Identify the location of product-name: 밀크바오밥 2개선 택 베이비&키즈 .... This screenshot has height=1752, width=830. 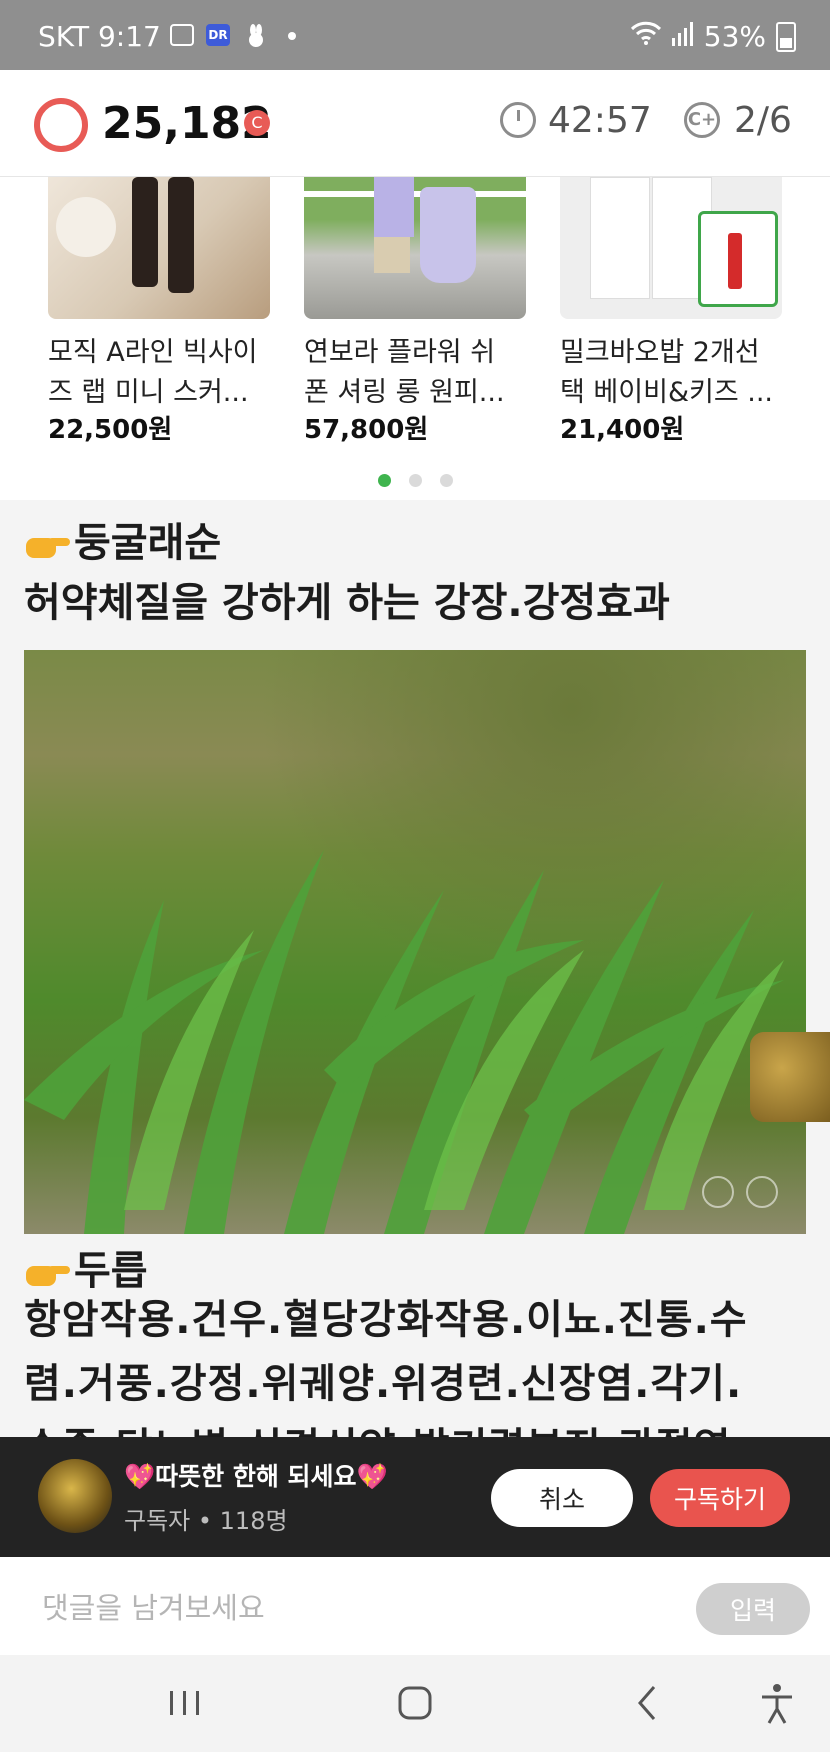
(671, 373).